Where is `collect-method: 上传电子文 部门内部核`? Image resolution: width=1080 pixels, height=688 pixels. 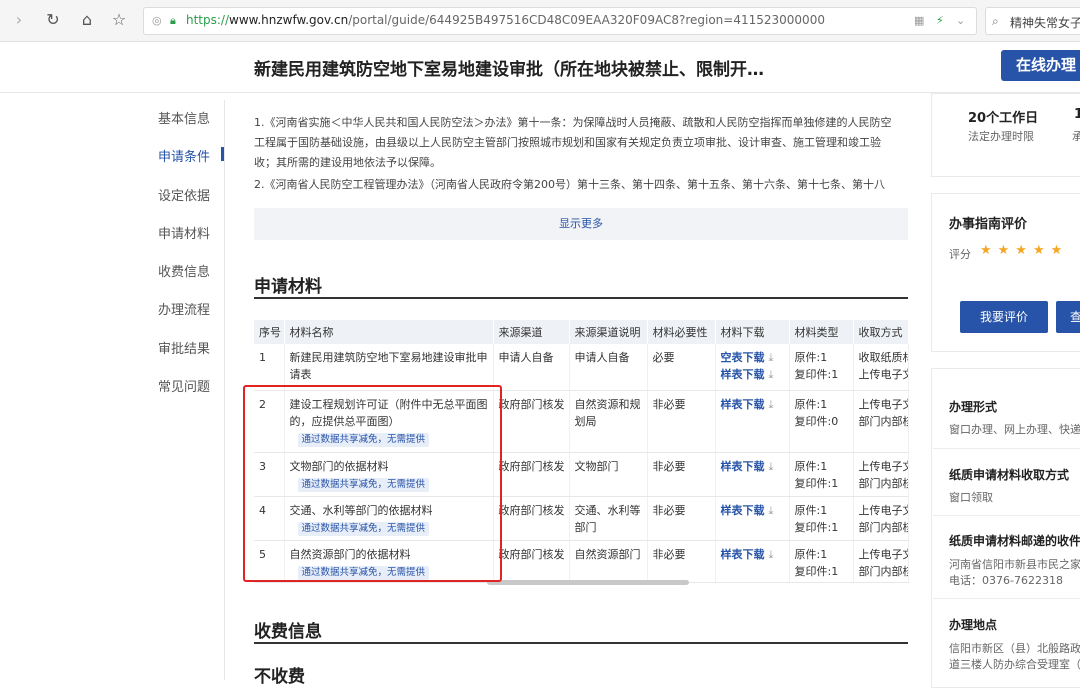
collect-method: 上传电子文 部门内部核 is located at coordinates (881, 421).